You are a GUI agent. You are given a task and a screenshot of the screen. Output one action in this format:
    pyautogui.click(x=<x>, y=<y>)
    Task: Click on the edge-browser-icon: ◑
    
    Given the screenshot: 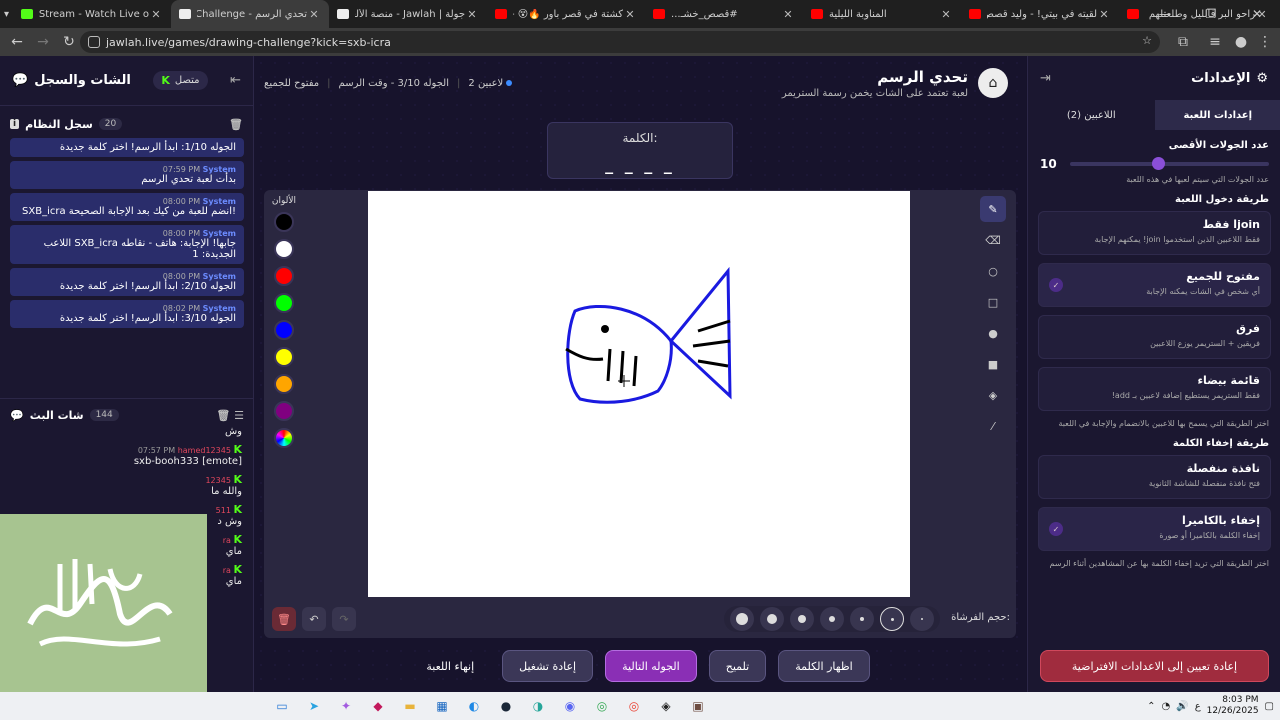 What is the action you would take?
    pyautogui.click(x=538, y=706)
    